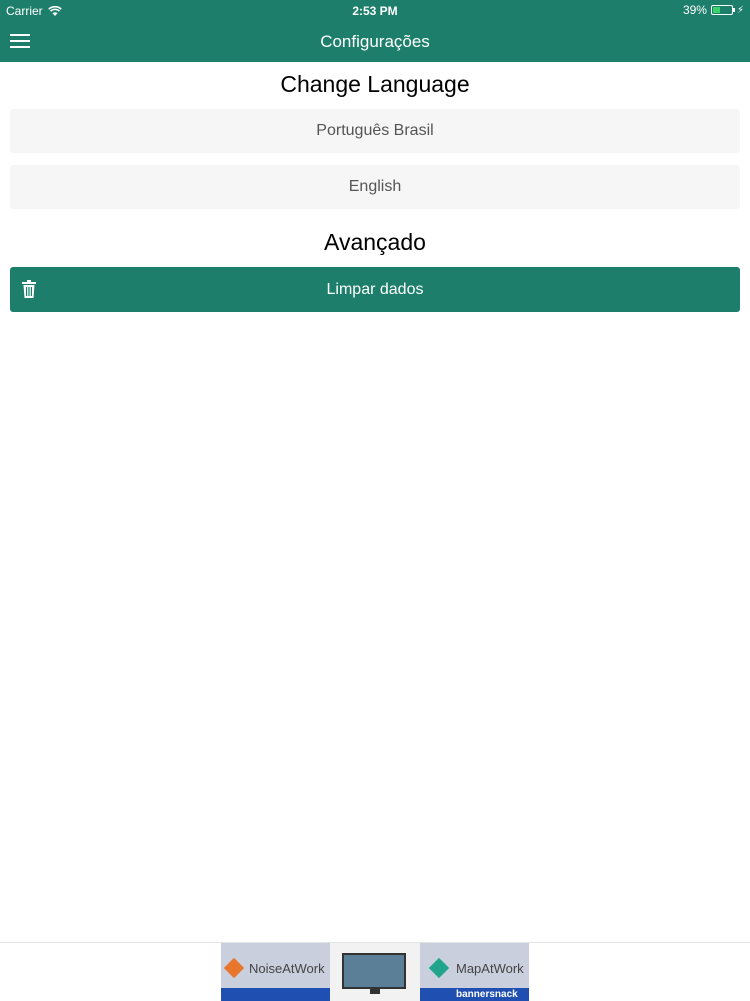 This screenshot has width=750, height=1001. Describe the element at coordinates (375, 84) in the screenshot. I see `change-language-heading: Change Language` at that location.